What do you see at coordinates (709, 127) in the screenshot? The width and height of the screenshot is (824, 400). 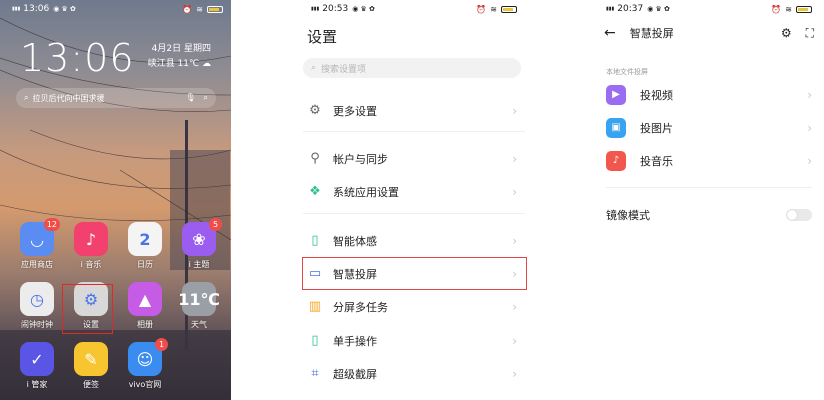 I see `cast-item: ▣ 投图片 ›` at bounding box center [709, 127].